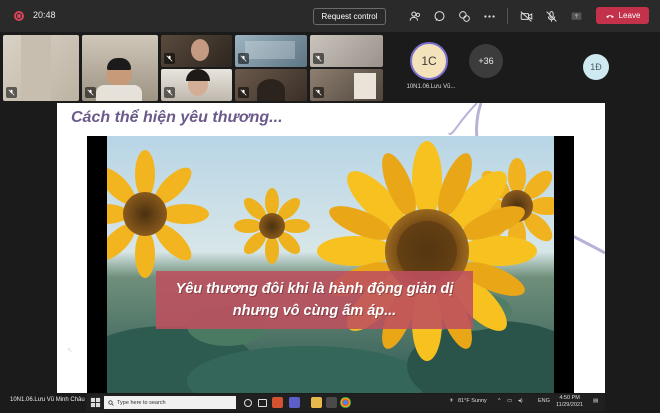 The image size is (660, 413). What do you see at coordinates (47, 400) in the screenshot?
I see `presenter-name-label: 10N1.06.Lưu Vũ Minh Châu` at bounding box center [47, 400].